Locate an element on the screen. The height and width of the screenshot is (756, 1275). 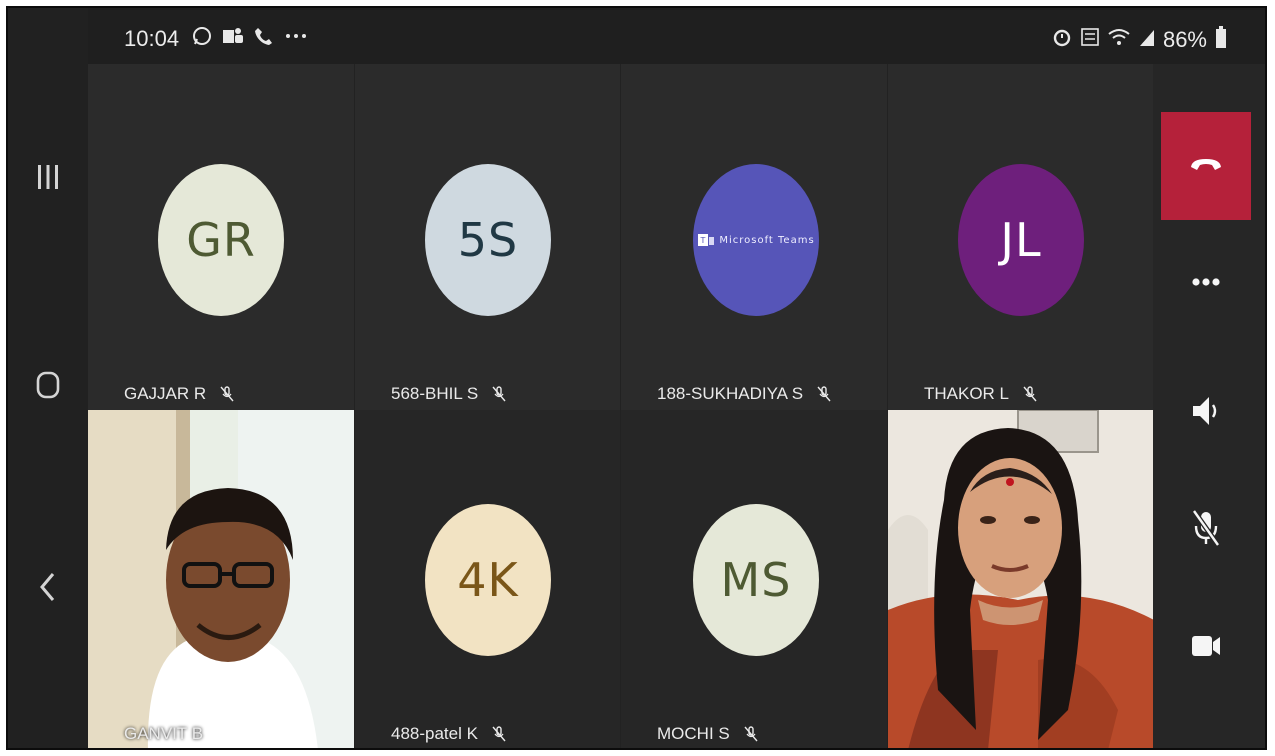
participant-tile: T Microsoft Teams 188-SUKHADIYA S is located at coordinates (754, 237).